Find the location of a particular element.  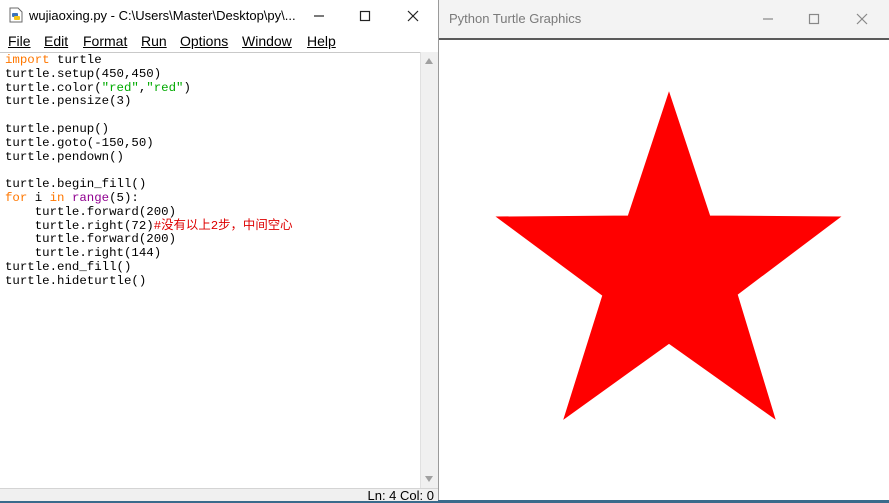

turtle-close-button is located at coordinates (862, 19).